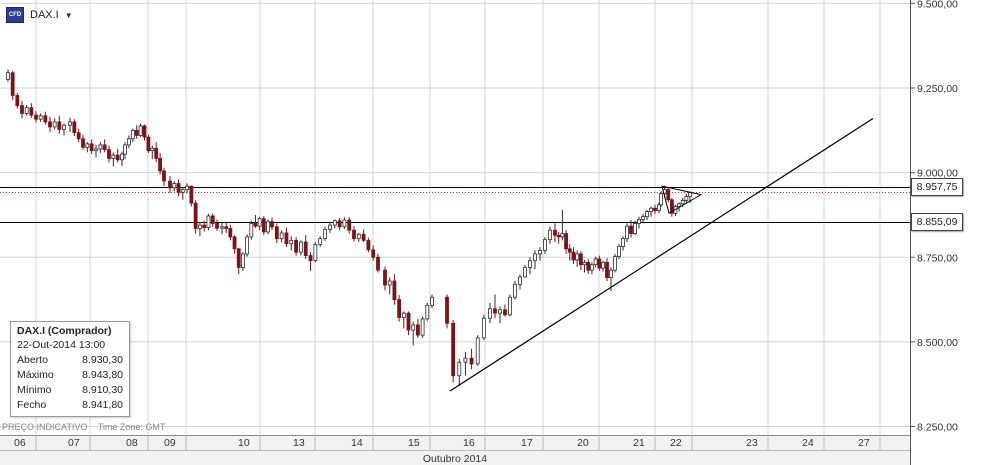 This screenshot has height=465, width=981. I want to click on horizontal-lines, so click(455, 205).